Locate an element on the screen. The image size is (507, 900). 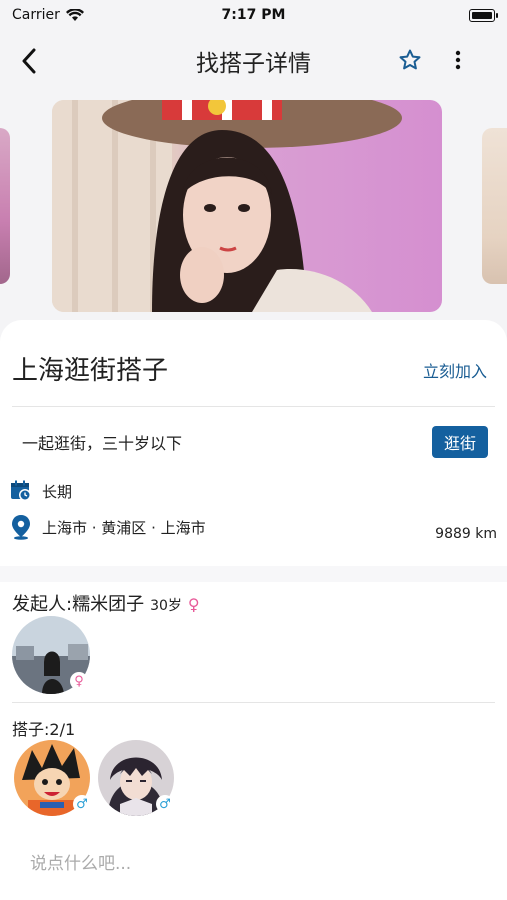
nav-bar: 找搭子详情 is located at coordinates (253, 61).